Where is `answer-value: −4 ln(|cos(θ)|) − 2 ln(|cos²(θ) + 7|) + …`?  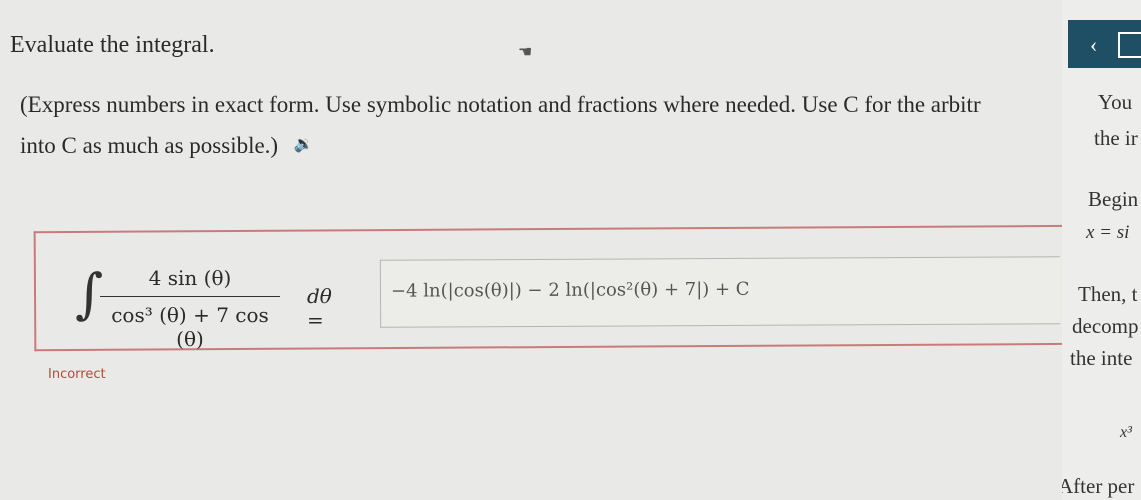 answer-value: −4 ln(|cos(θ)|) − 2 ln(|cos²(θ) + 7|) + … is located at coordinates (570, 290).